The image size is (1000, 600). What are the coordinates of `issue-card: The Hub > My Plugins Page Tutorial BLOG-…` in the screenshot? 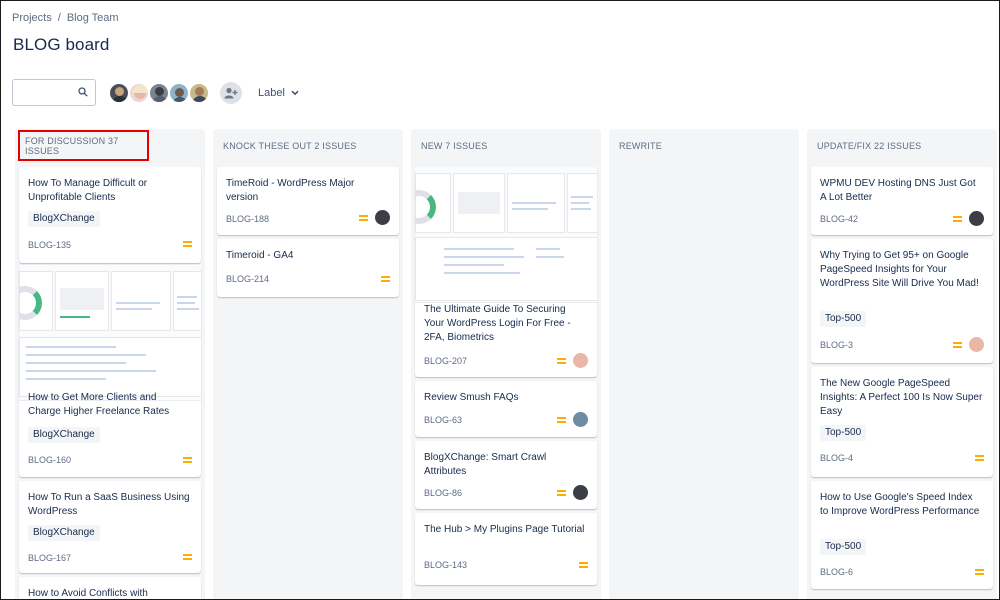 It's located at (506, 549).